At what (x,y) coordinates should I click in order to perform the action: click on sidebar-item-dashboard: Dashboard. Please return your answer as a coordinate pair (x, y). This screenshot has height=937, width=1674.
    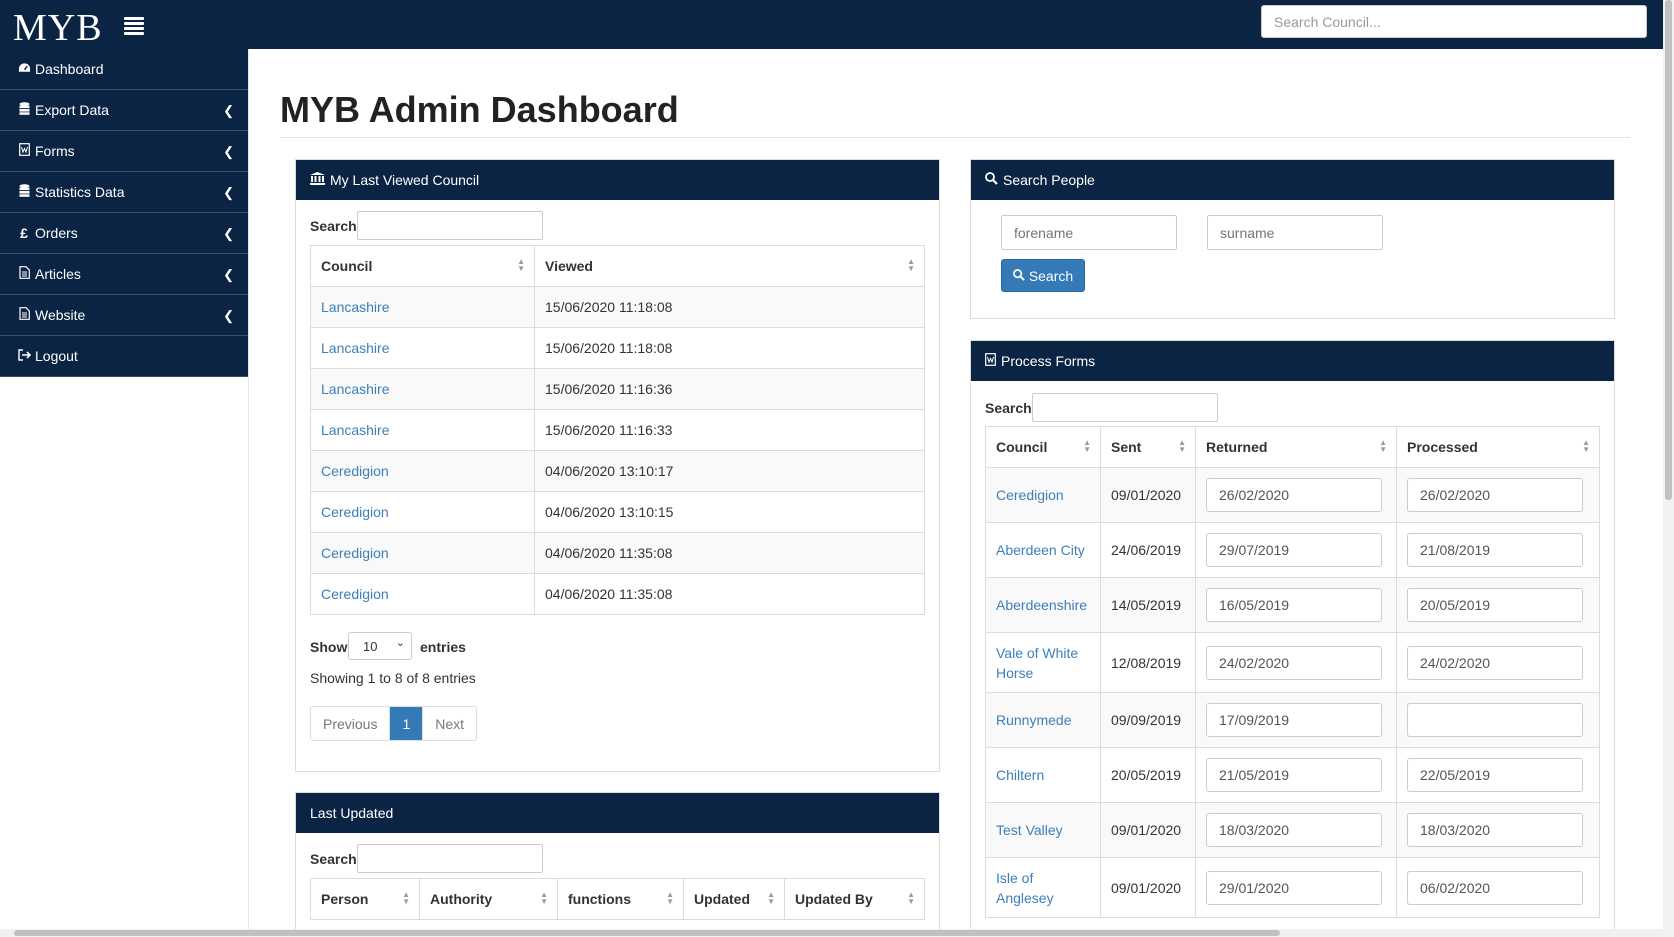
    Looking at the image, I should click on (124, 69).